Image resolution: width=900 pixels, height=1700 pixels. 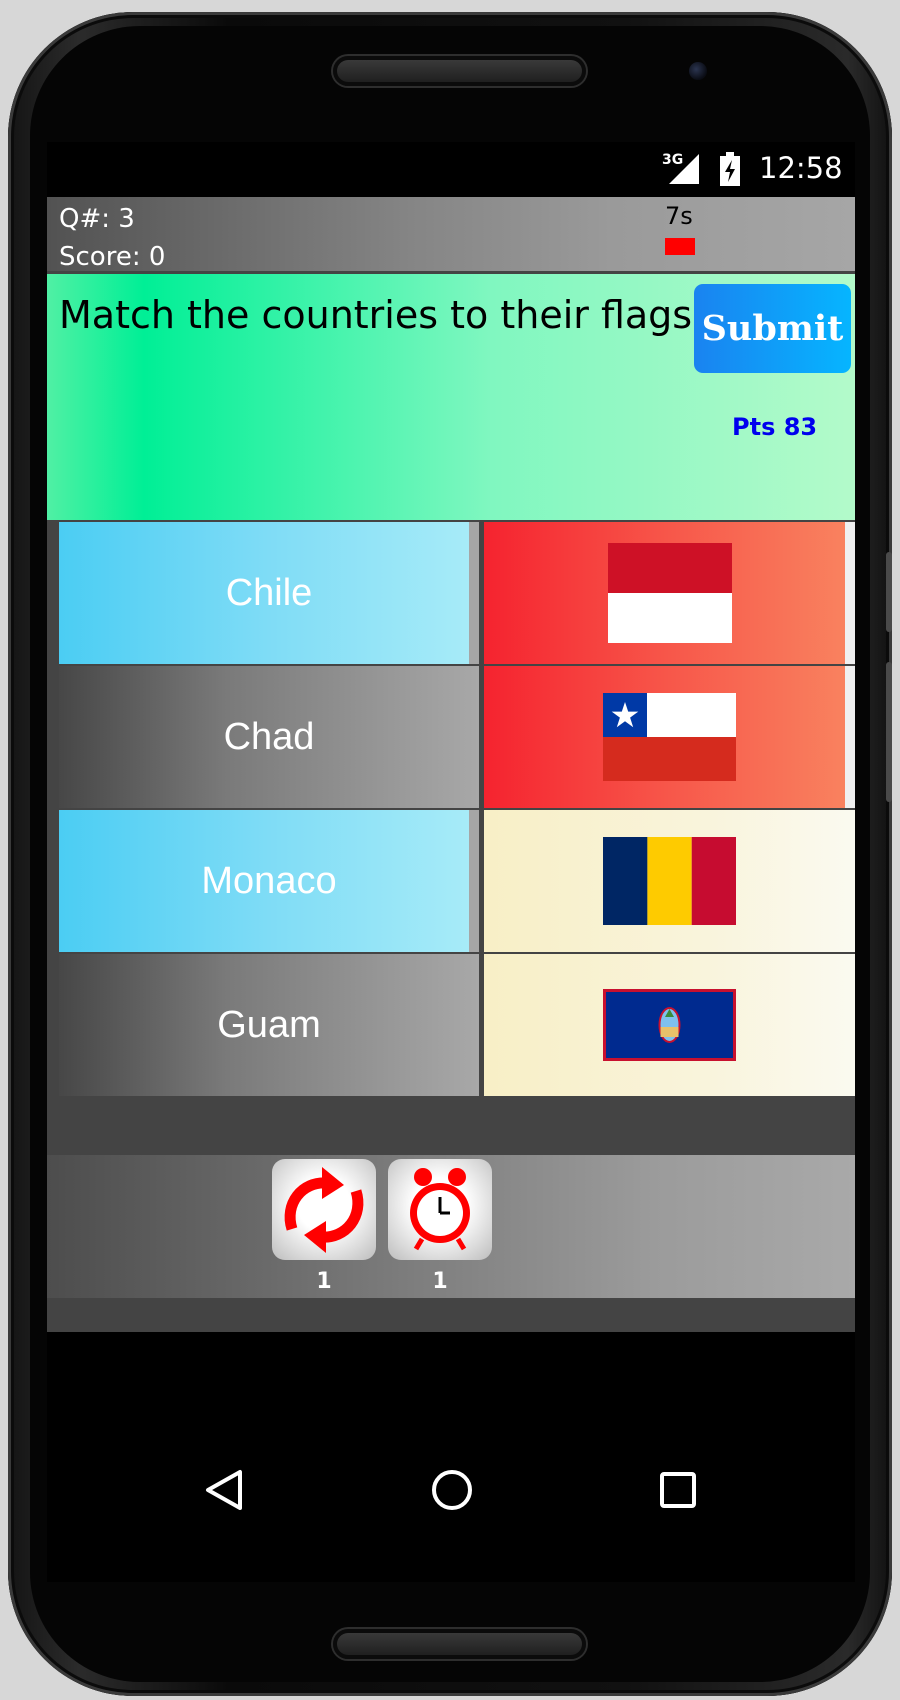 I want to click on match-row: Chile, so click(x=457, y=593).